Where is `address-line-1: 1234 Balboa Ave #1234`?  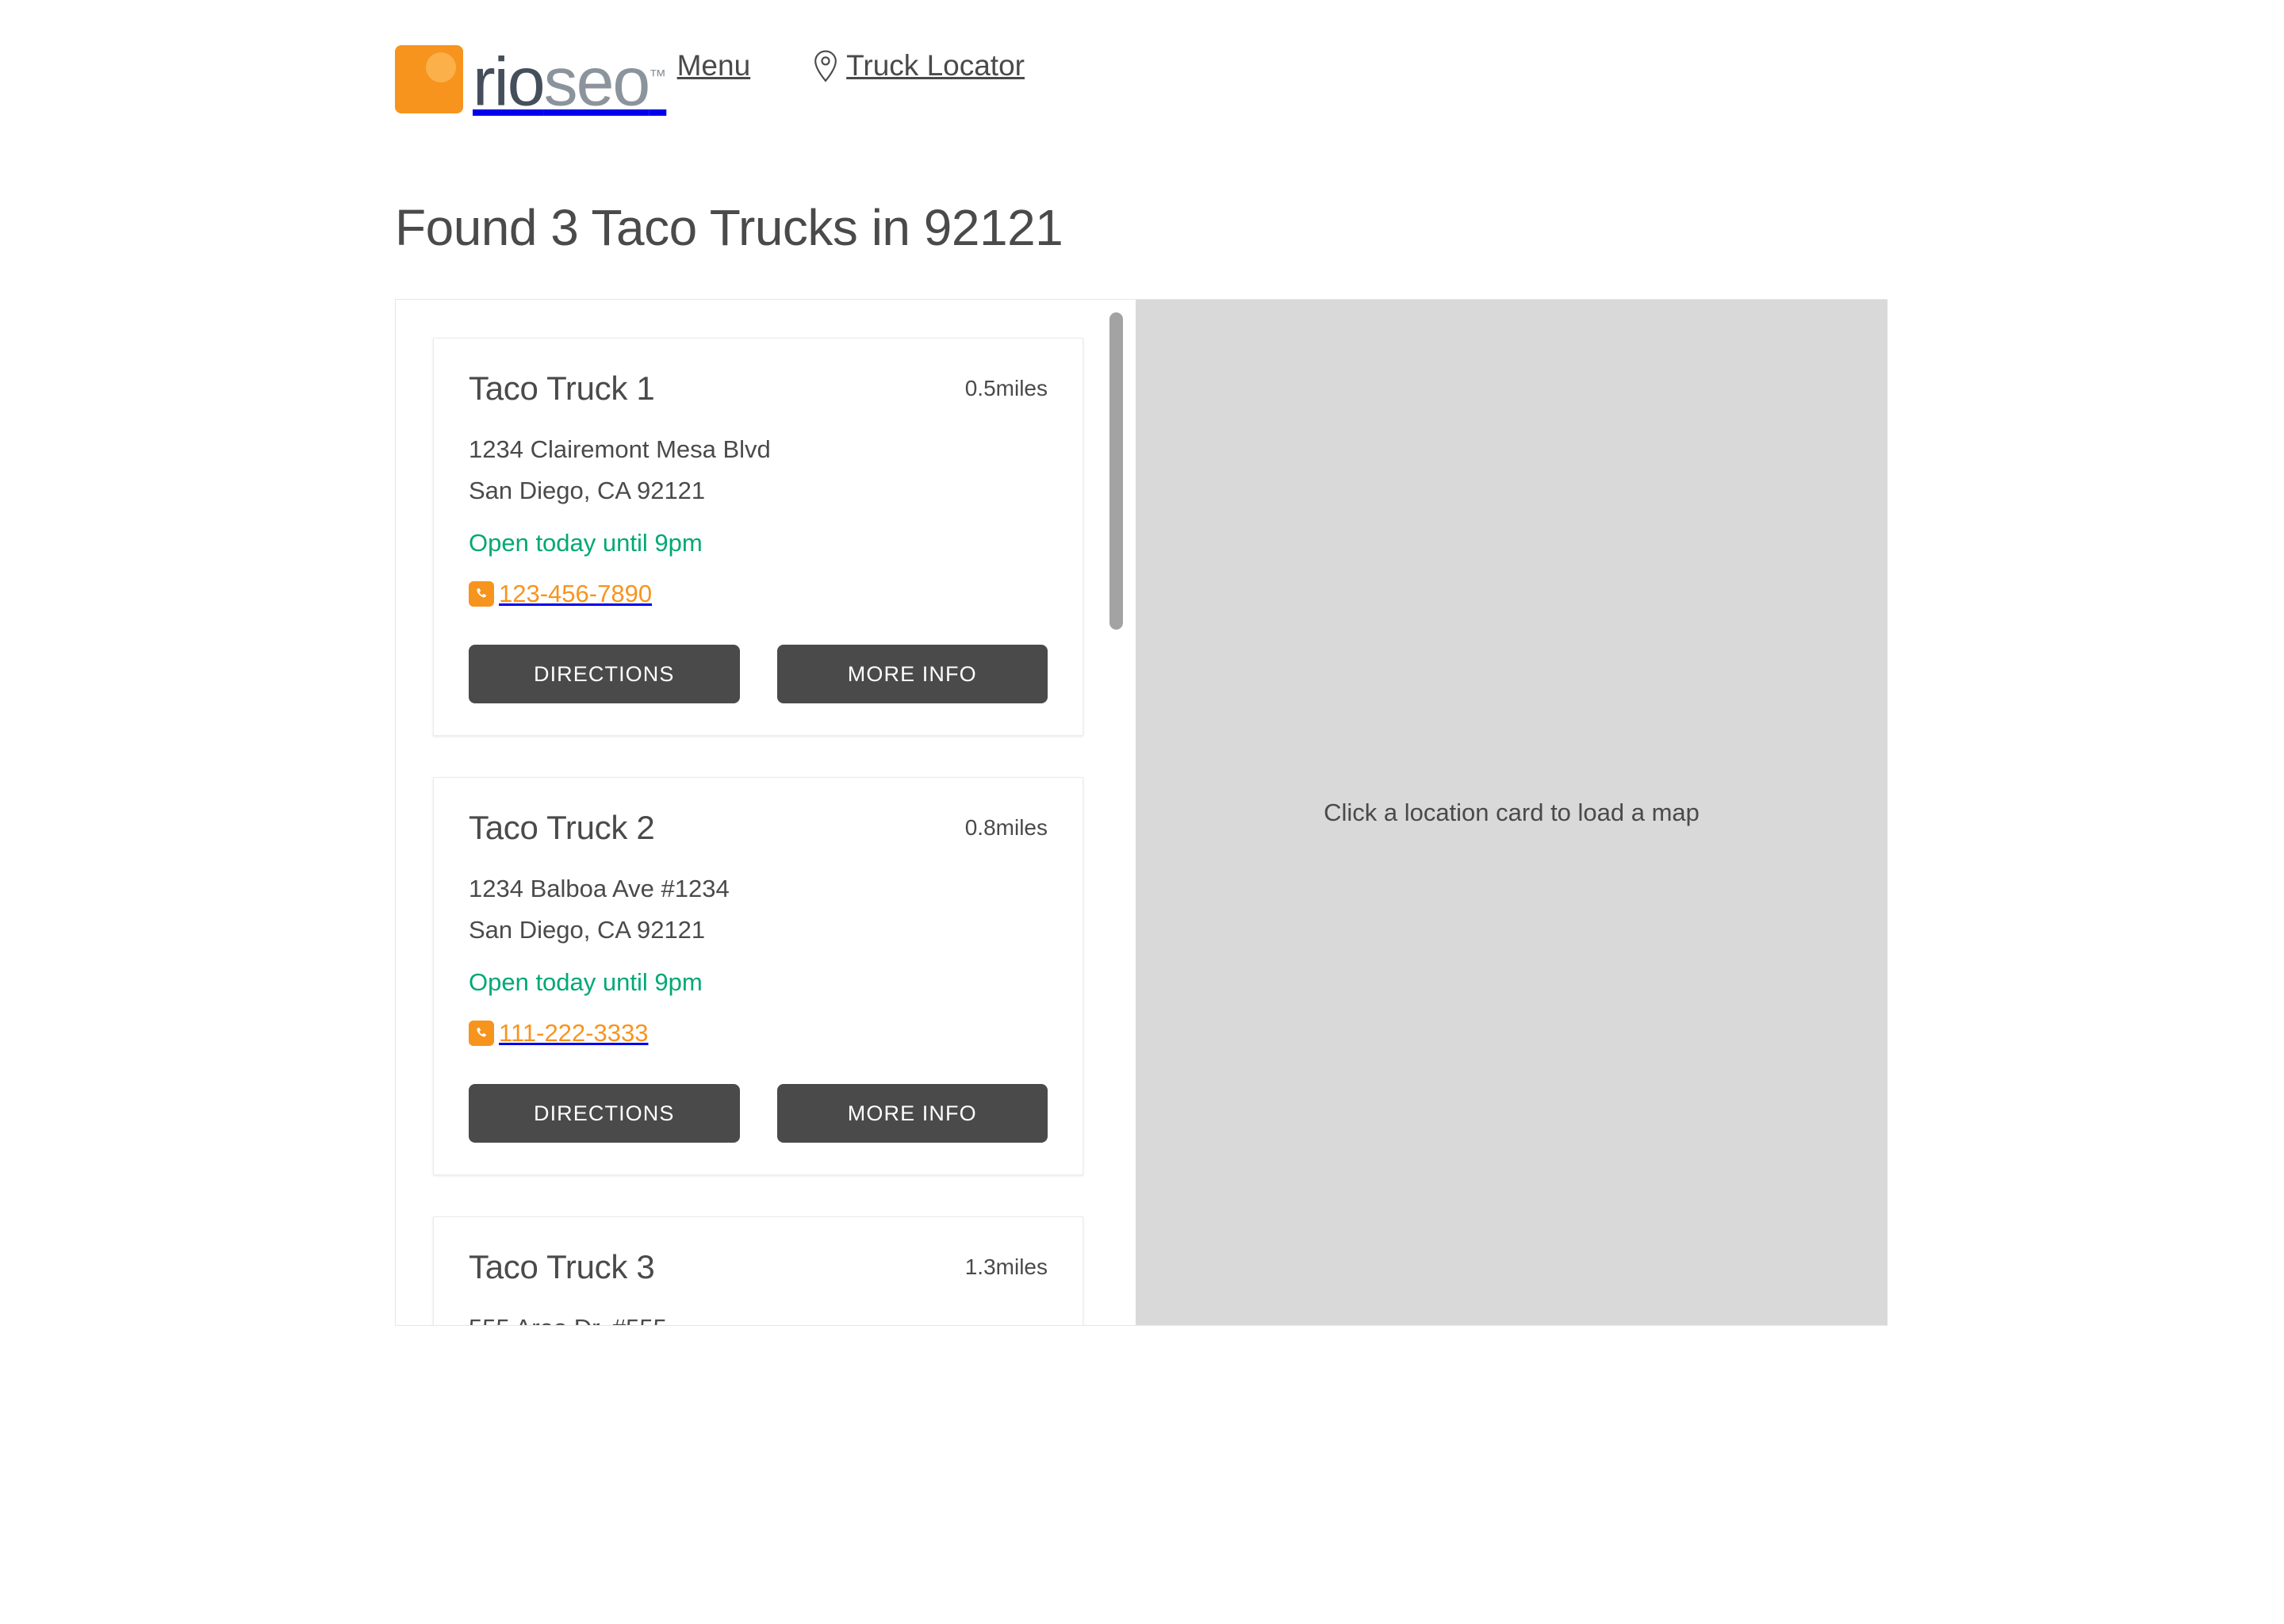 address-line-1: 1234 Balboa Ave #1234 is located at coordinates (599, 888).